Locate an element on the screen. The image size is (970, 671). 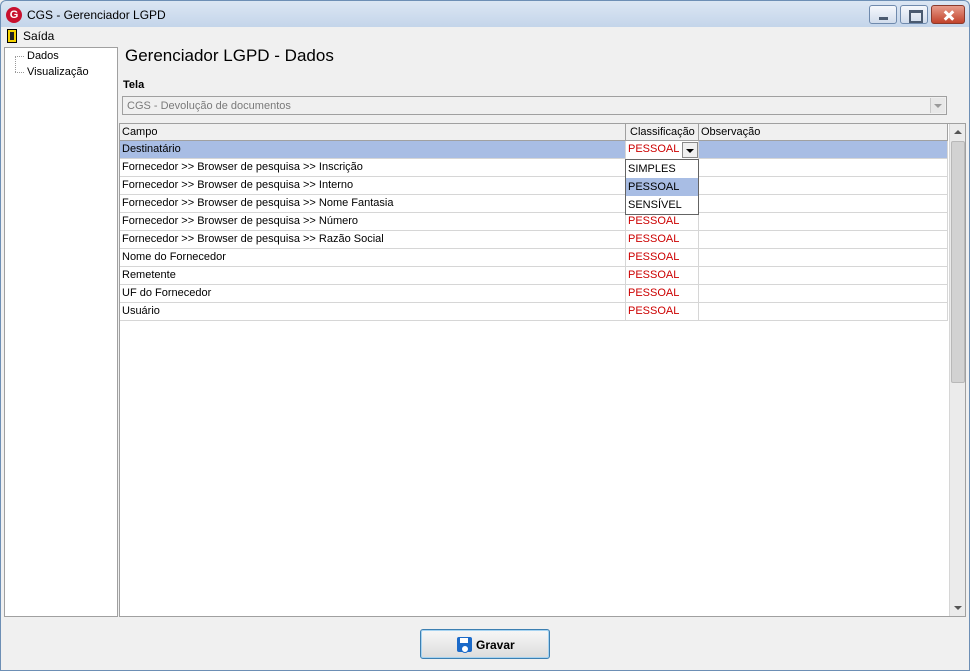
classification-dropdown-list: SIMPLES PESSOAL SENSÍVEL is located at coordinates (662, 187).